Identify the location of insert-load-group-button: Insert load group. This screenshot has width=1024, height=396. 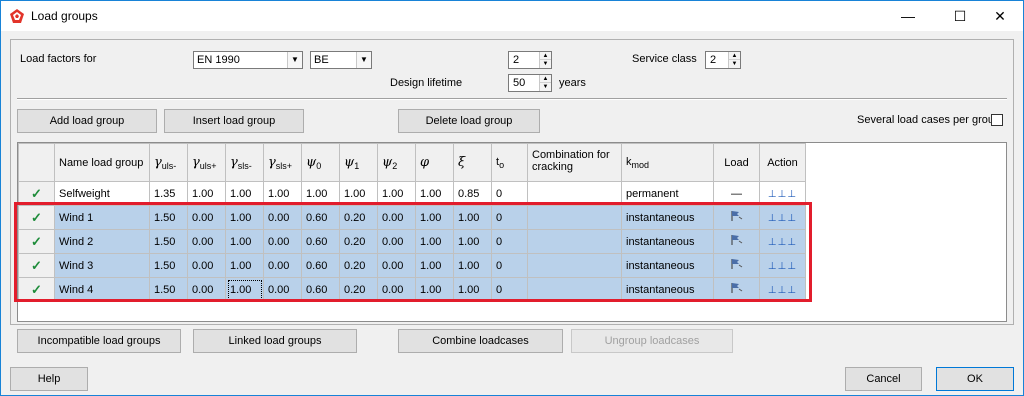
(234, 121).